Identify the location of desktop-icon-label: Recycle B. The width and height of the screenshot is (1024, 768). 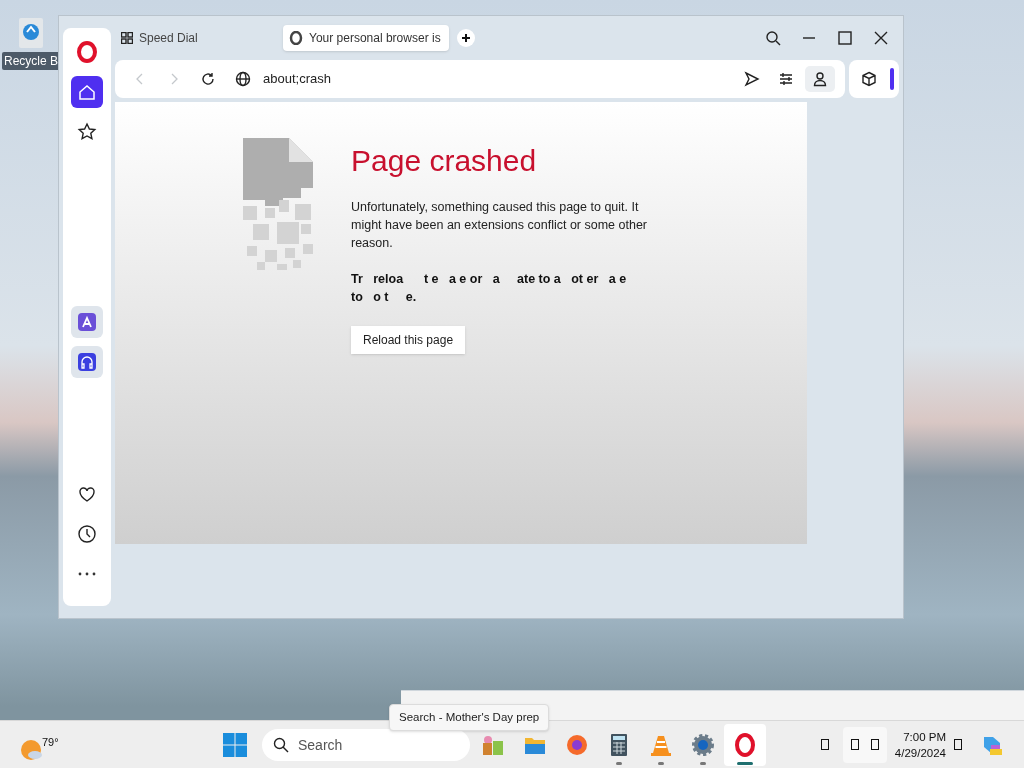
(31, 61).